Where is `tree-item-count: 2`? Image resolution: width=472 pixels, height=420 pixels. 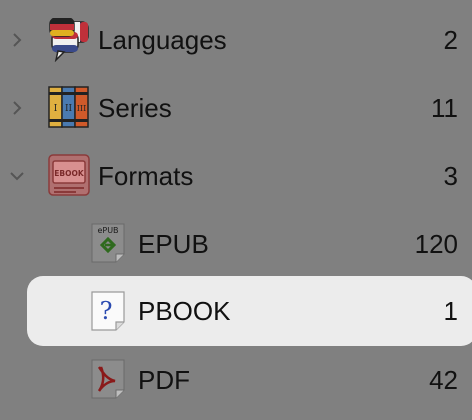 tree-item-count: 2 is located at coordinates (450, 40).